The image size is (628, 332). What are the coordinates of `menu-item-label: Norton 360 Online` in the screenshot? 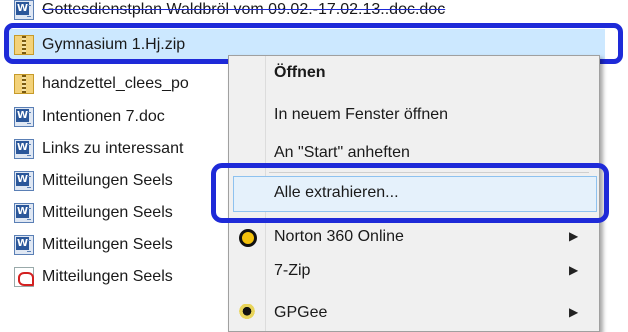 It's located at (339, 236).